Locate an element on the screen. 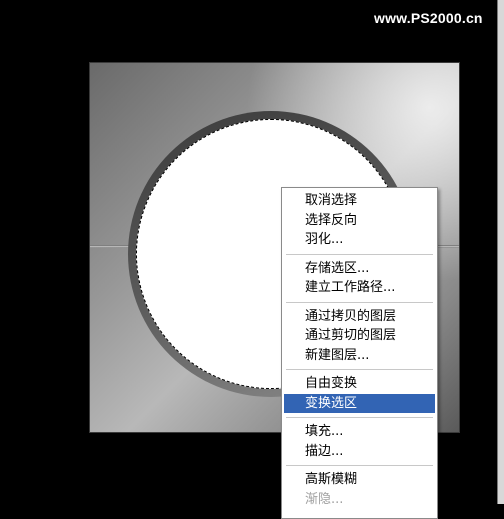 This screenshot has width=504, height=519. menu-item-deselect: 取消选择 is located at coordinates (359, 201).